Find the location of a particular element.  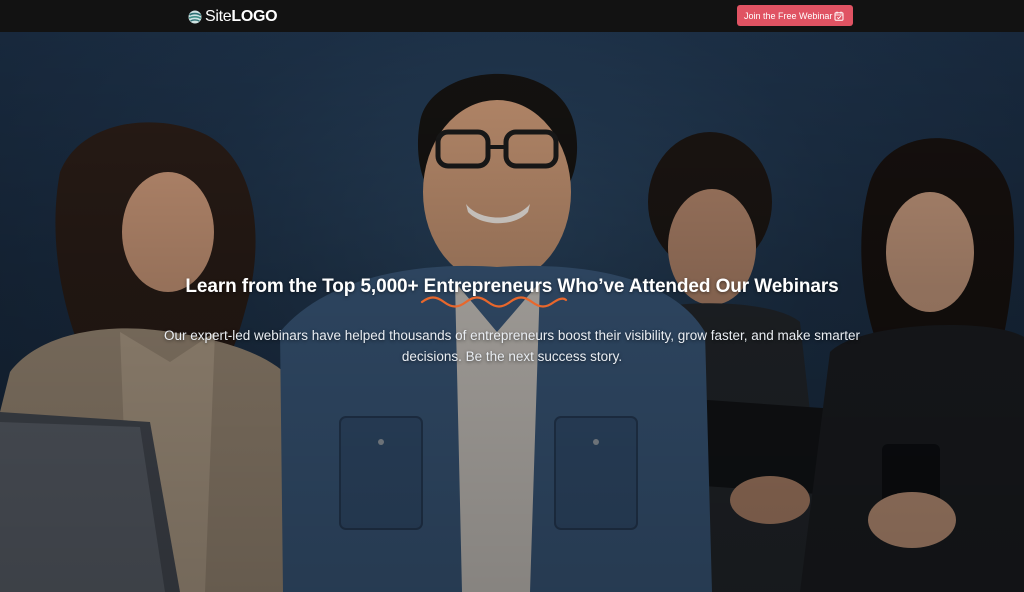

join-webinar-button: Join the Free Webinar is located at coordinates (795, 15).